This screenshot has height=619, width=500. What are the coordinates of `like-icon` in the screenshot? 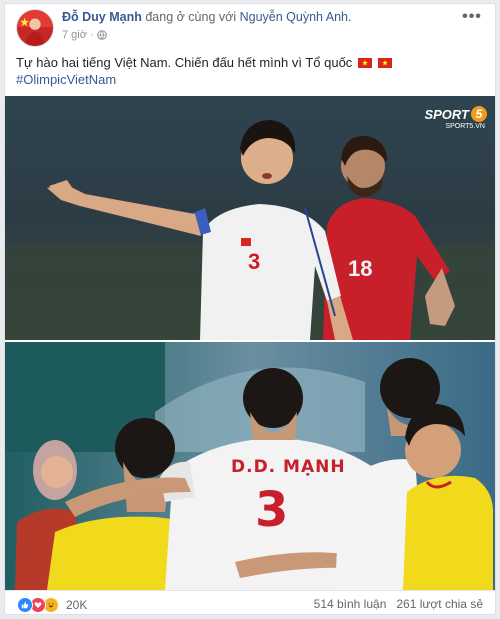 It's located at (25, 605).